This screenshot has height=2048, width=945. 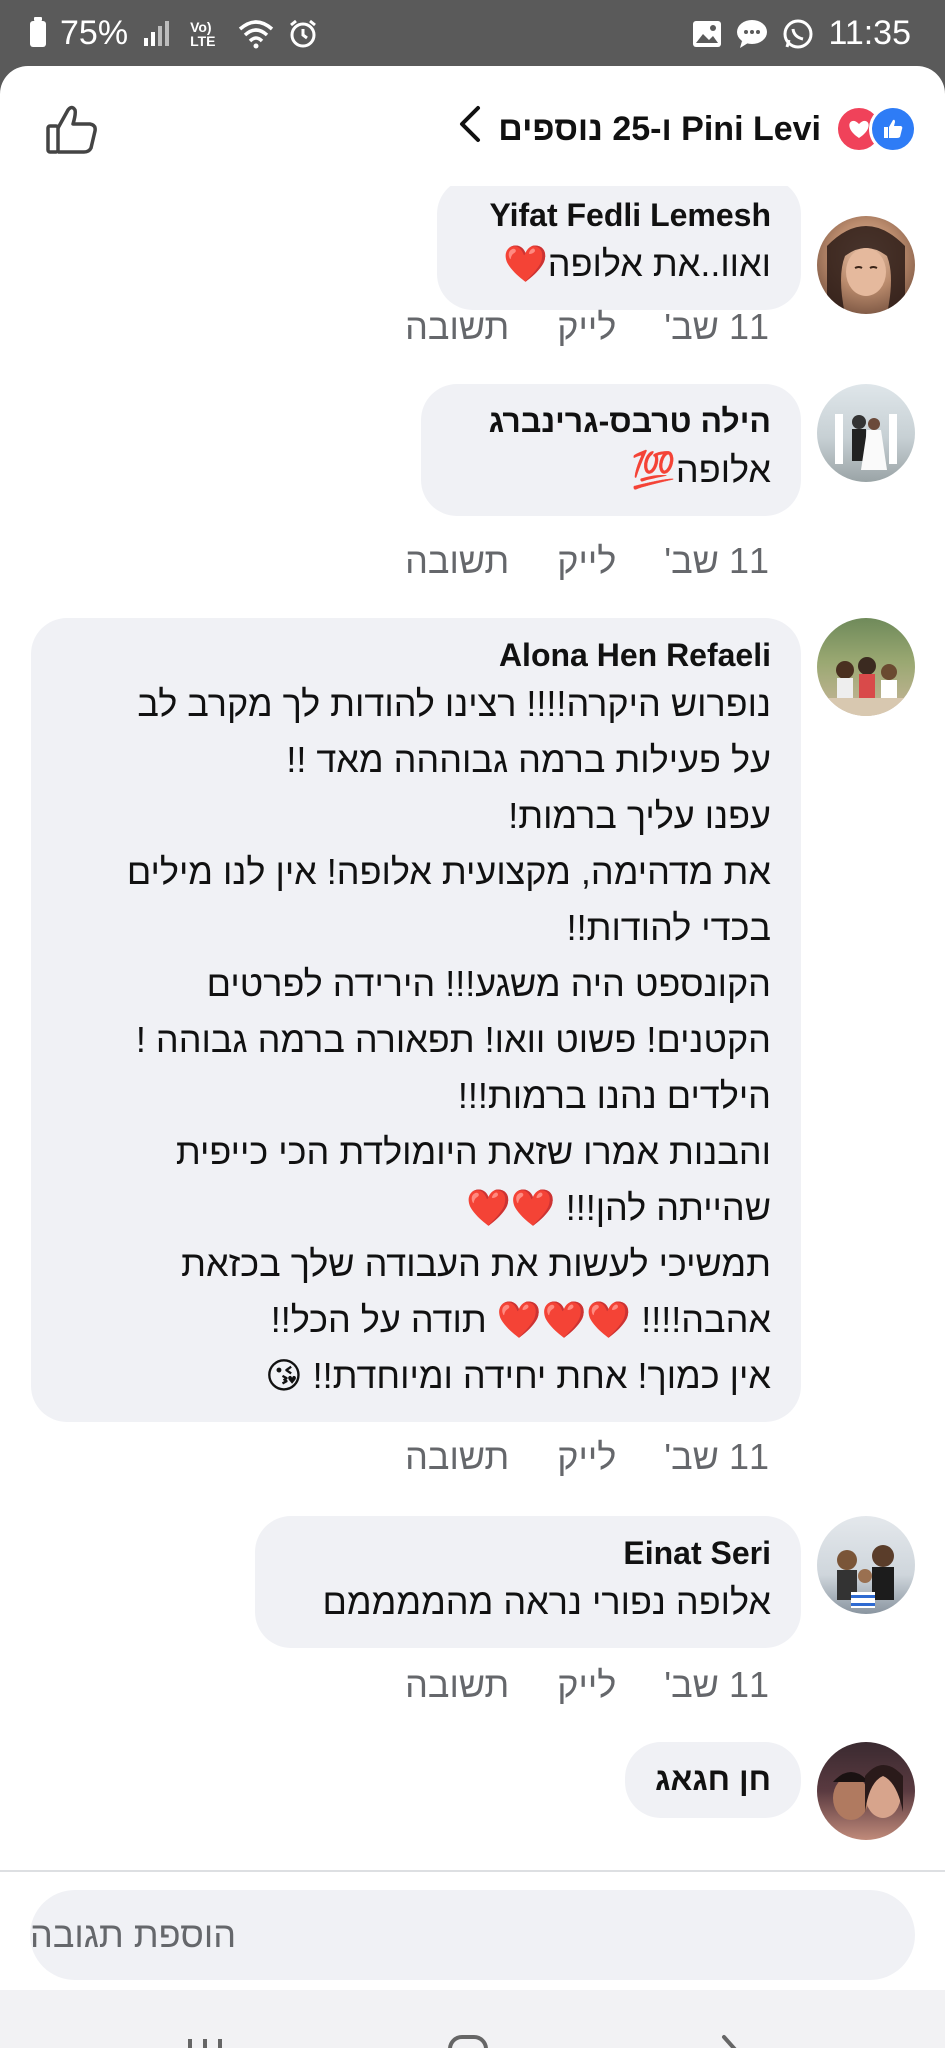 I want to click on thumbs-up-outline-icon, so click(x=71, y=129).